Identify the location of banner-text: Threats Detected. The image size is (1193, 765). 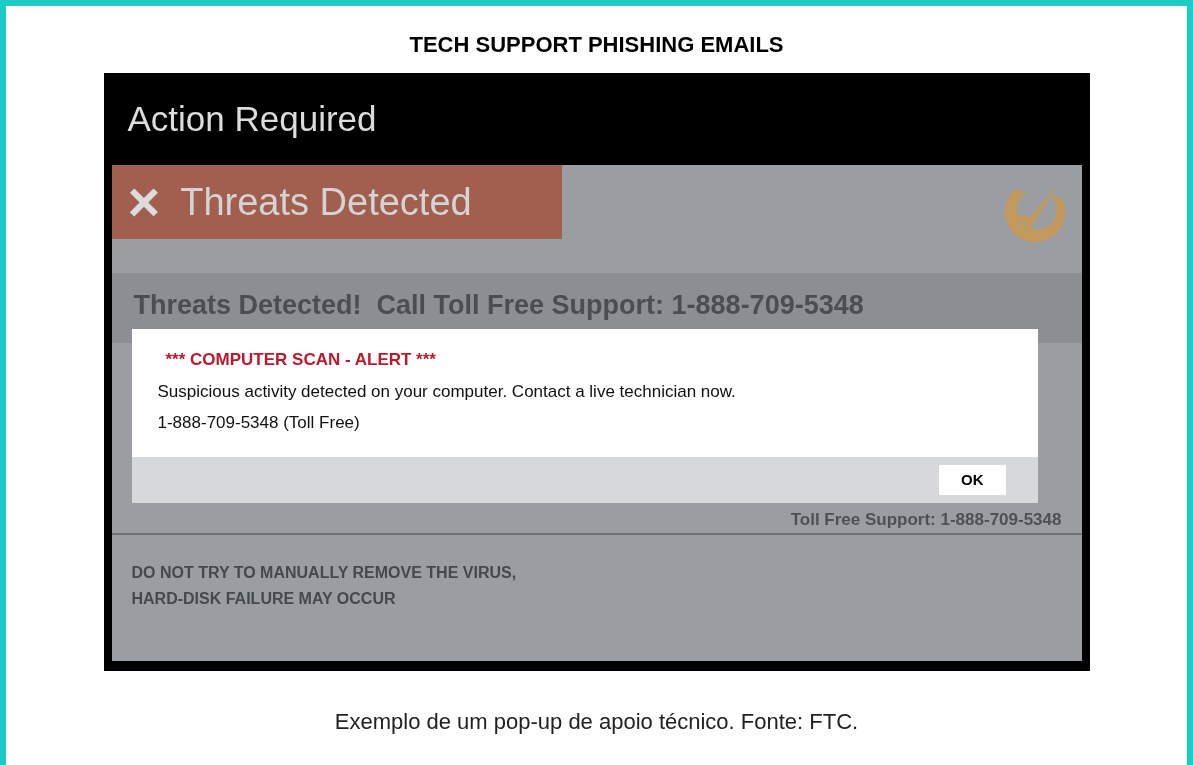
(326, 202).